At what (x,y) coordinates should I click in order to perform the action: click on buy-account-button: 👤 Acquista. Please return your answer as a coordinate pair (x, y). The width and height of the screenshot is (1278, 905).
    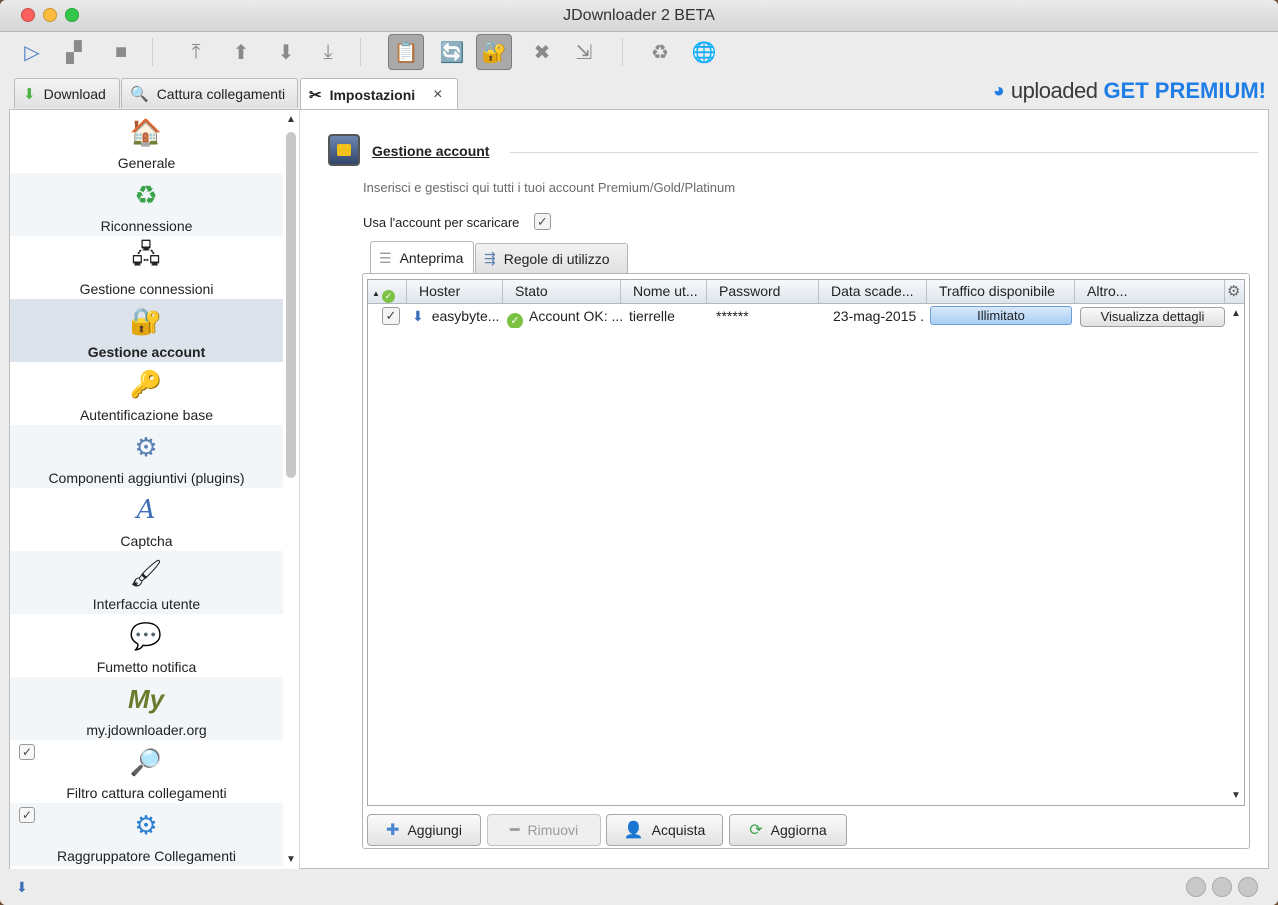
    Looking at the image, I should click on (664, 830).